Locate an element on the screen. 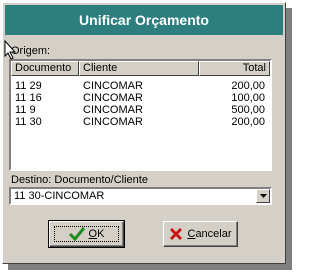  cancel-button-label: Cancelar is located at coordinates (209, 234).